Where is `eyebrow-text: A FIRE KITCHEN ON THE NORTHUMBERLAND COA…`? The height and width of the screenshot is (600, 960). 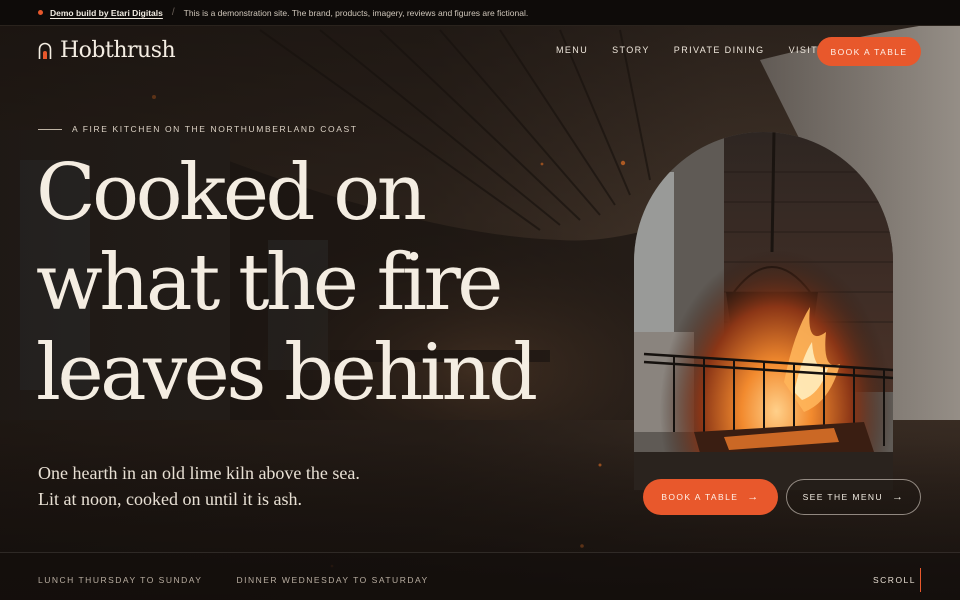 eyebrow-text: A FIRE KITCHEN ON THE NORTHUMBERLAND COA… is located at coordinates (215, 129).